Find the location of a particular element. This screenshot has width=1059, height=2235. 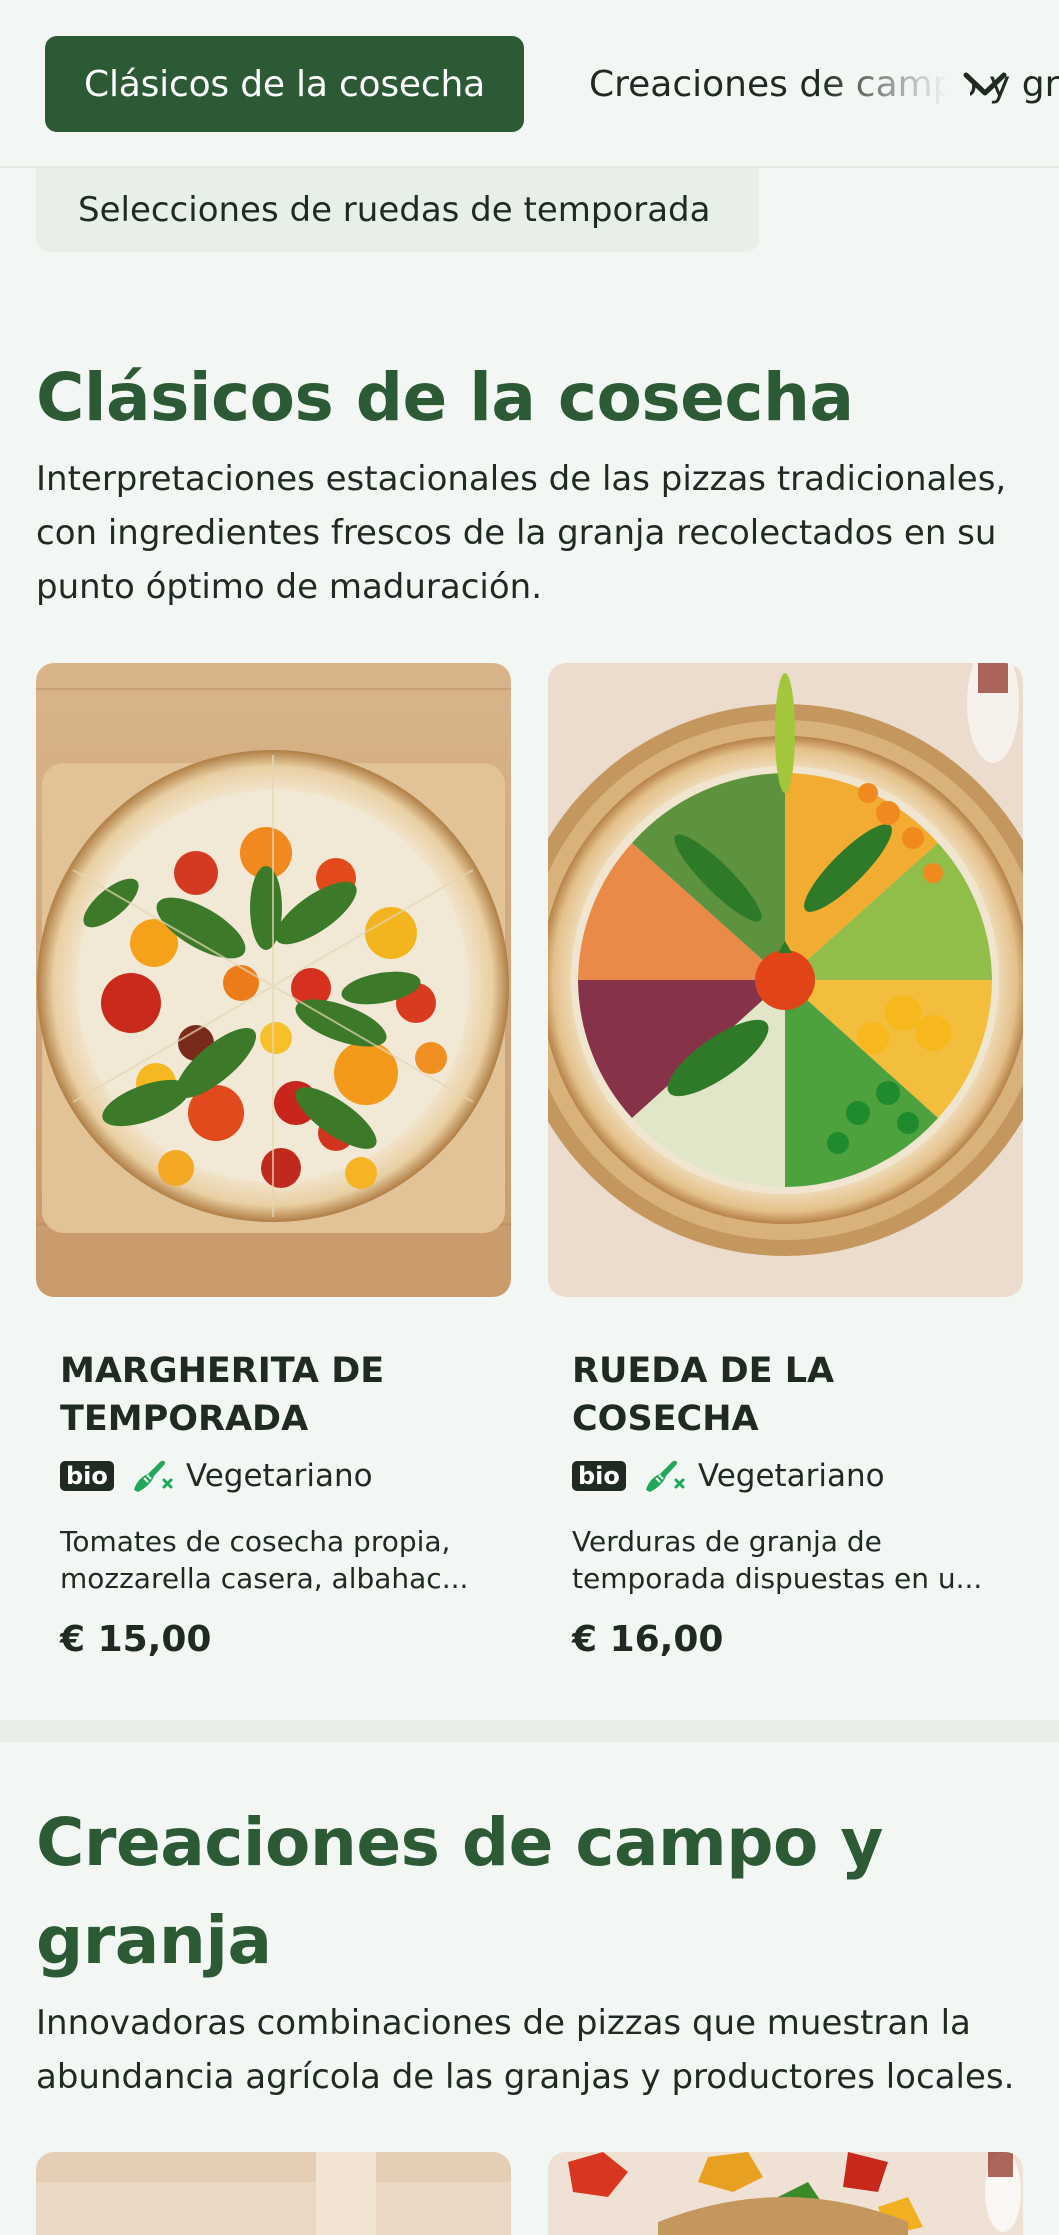

product-price: € 16,00 is located at coordinates (648, 1639).